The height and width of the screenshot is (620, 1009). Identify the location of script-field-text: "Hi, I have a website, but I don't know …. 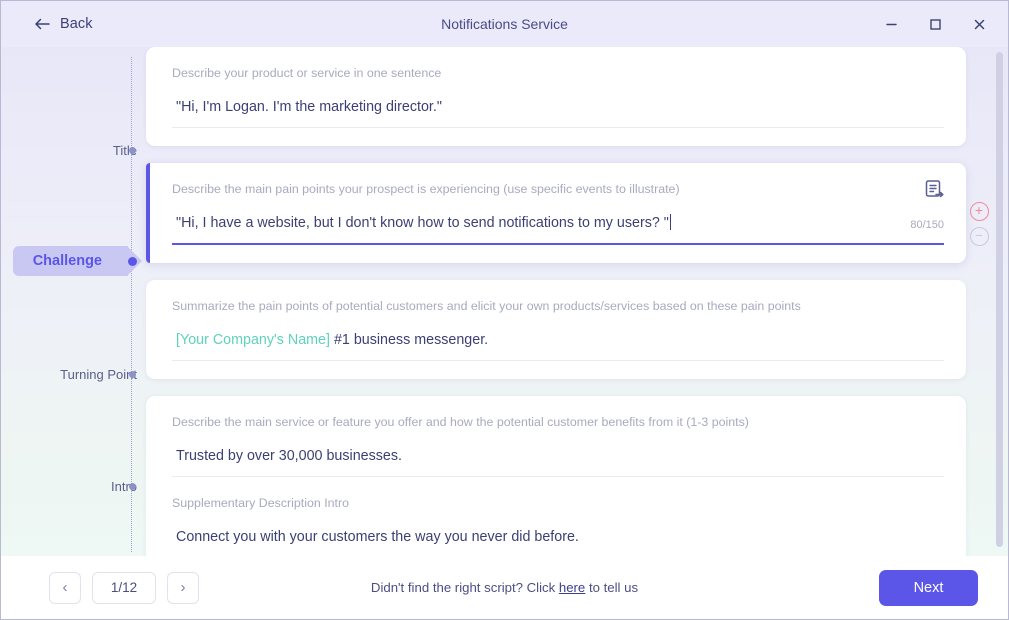
(422, 223).